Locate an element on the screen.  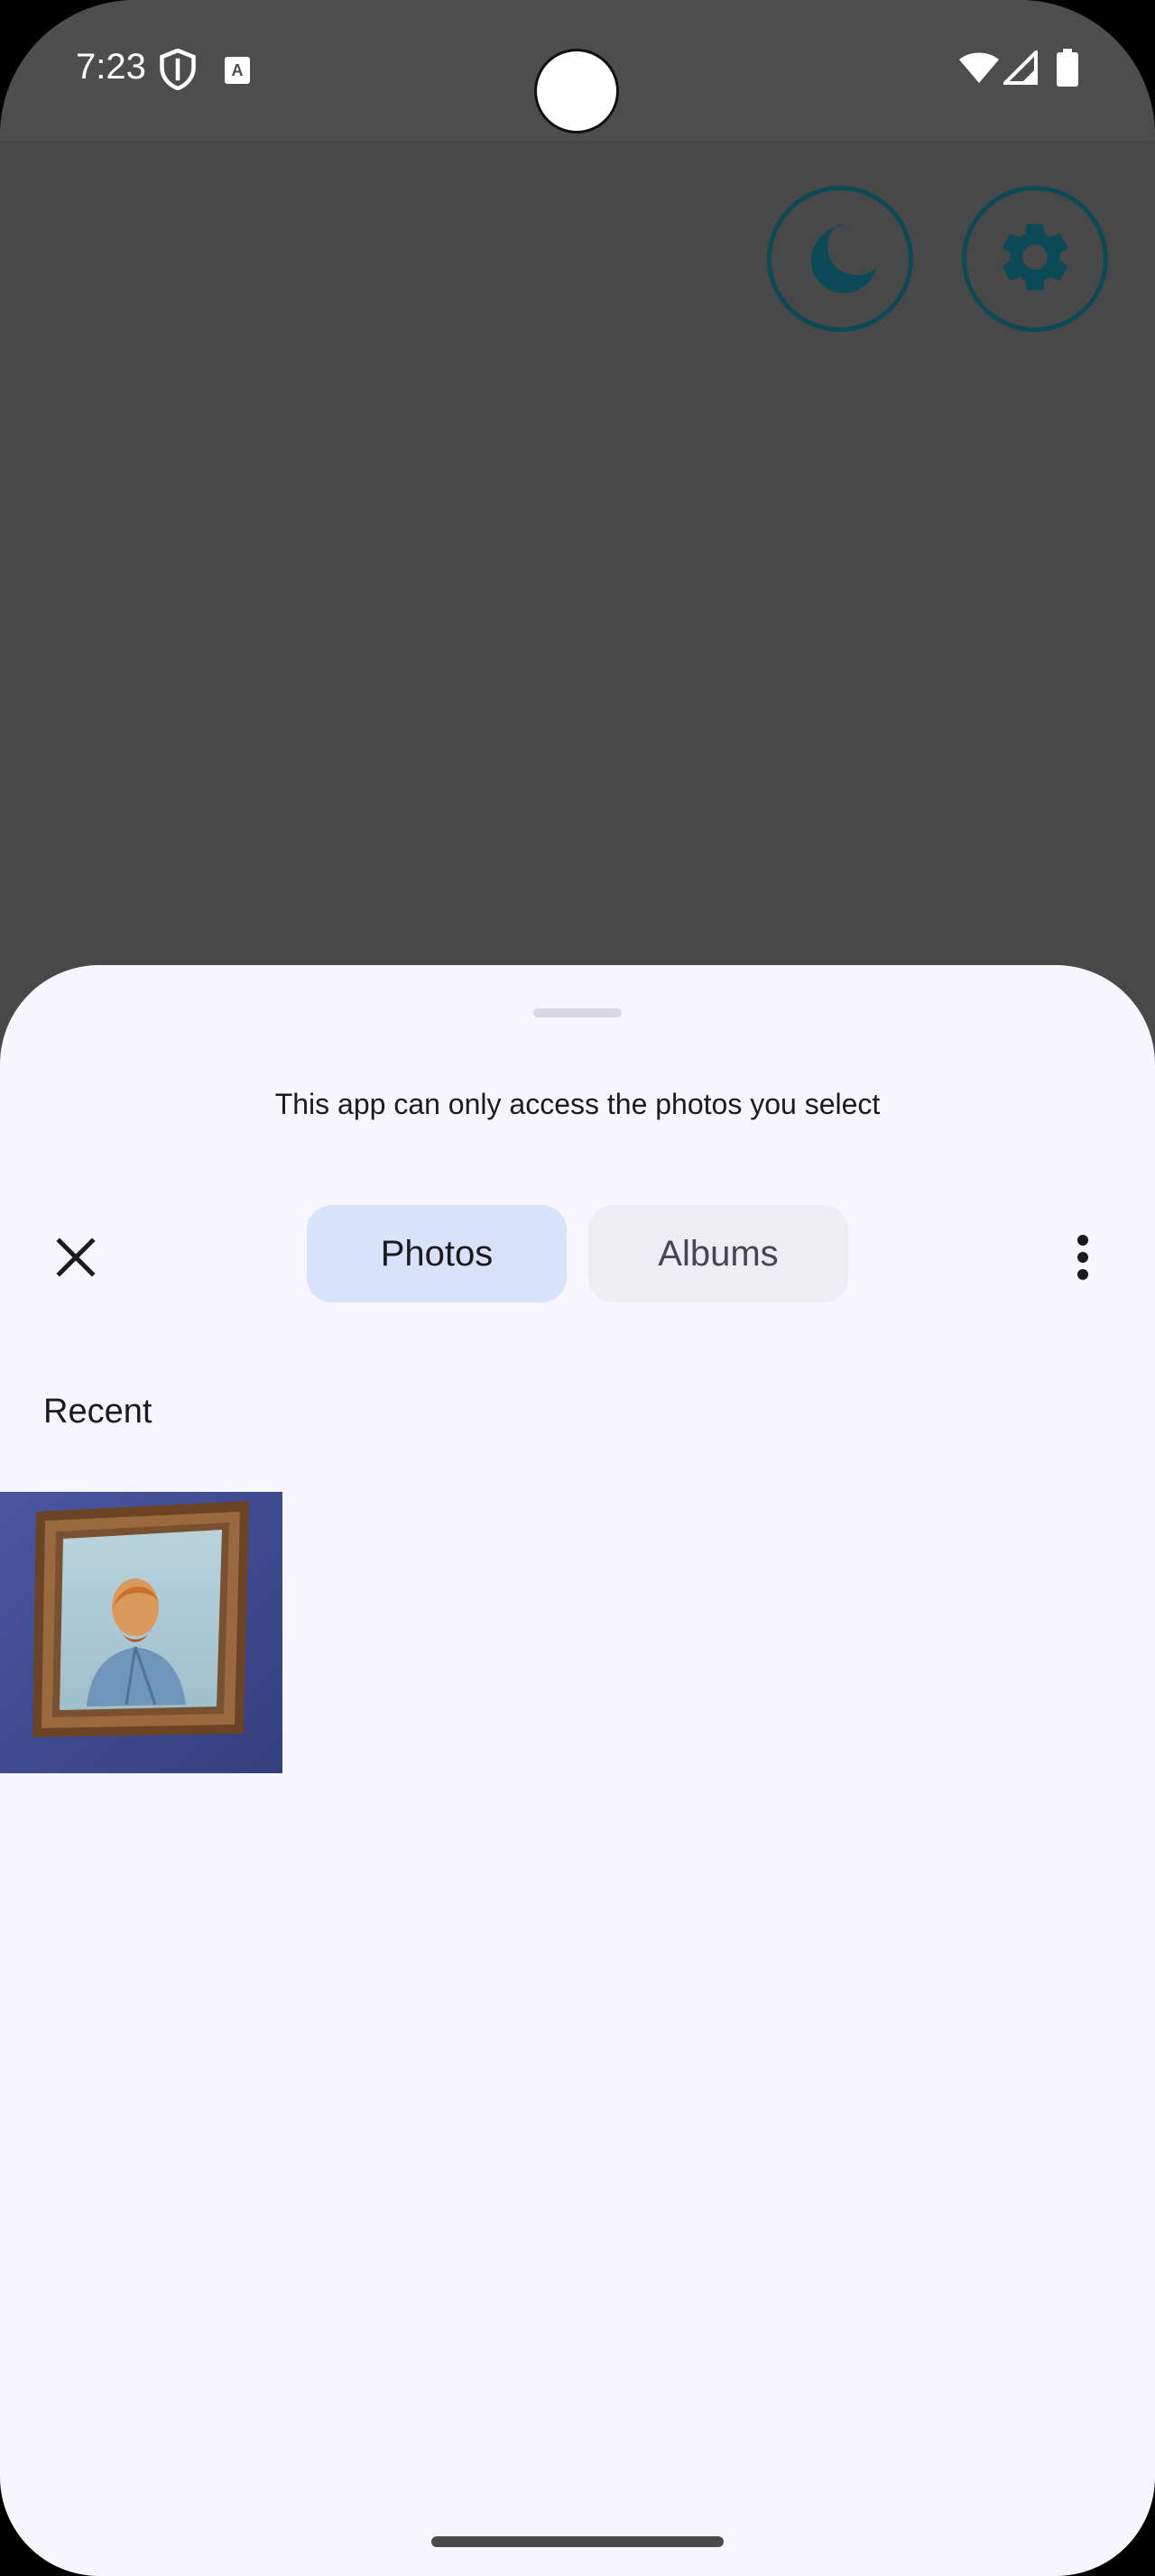
more-vert-icon is located at coordinates (1083, 1259).